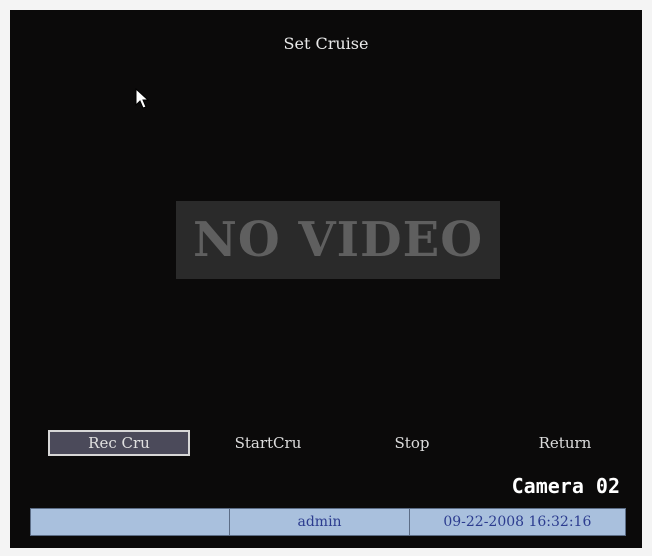 This screenshot has width=652, height=556. I want to click on mouse-pointer-icon, so click(142, 98).